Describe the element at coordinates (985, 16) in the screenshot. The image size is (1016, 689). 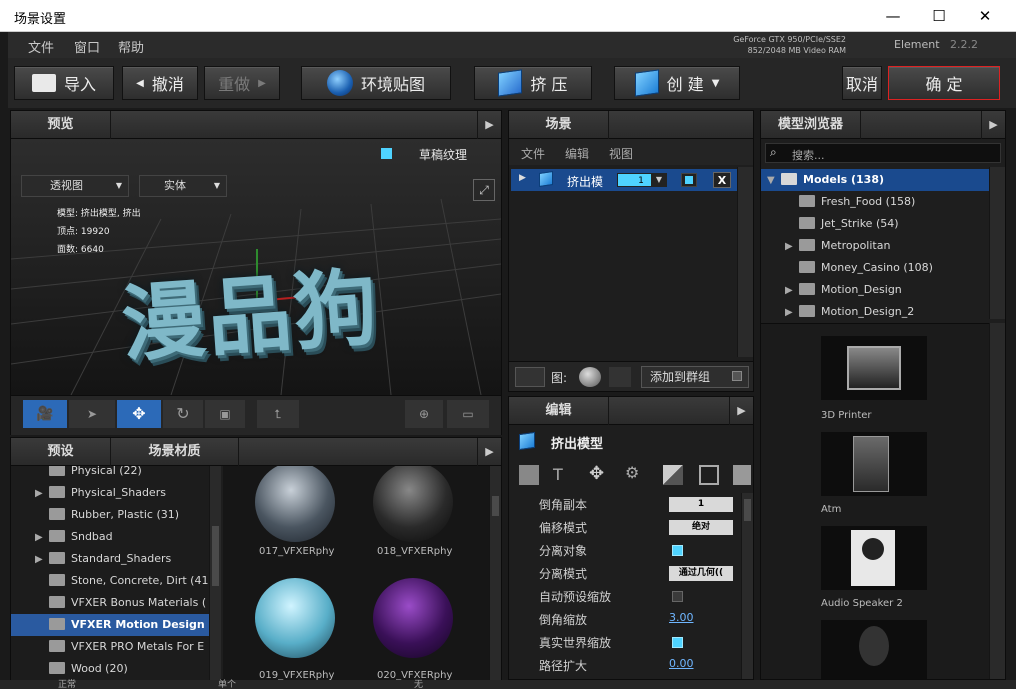
I see `close-button: ✕` at that location.